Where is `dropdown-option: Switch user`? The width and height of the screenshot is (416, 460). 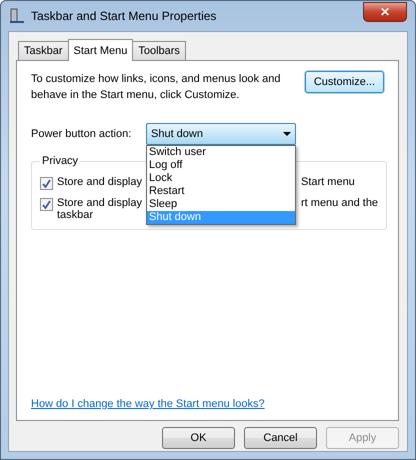
dropdown-option: Switch user is located at coordinates (221, 152).